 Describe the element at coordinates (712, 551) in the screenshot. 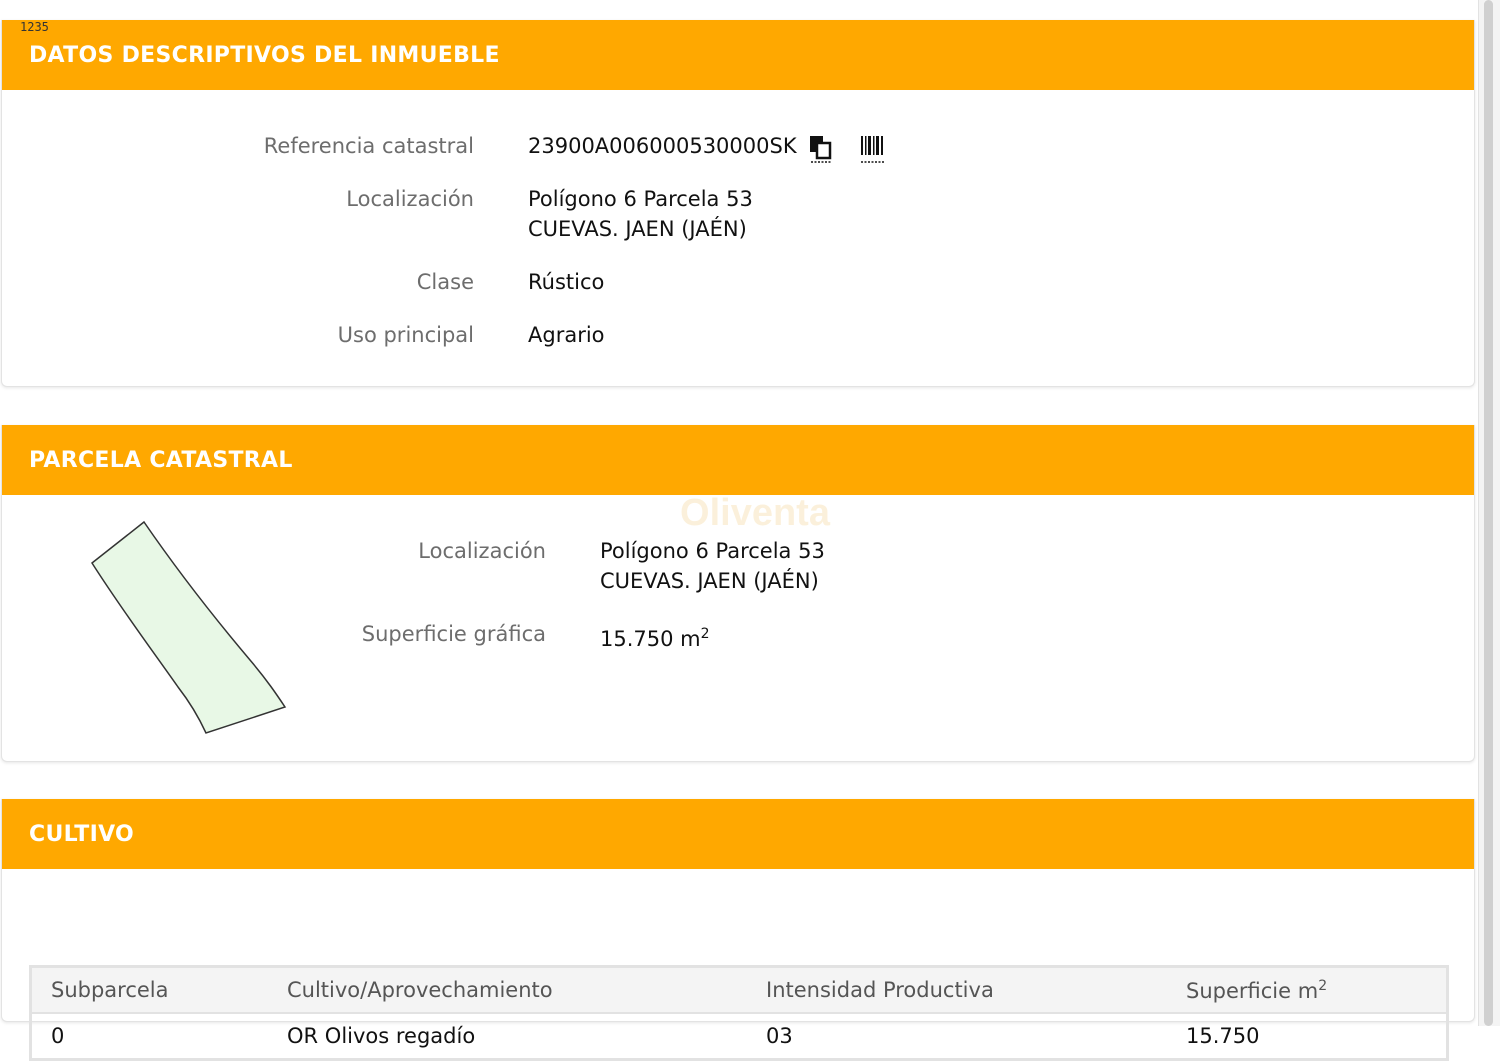

I see `parcela-localizacion-line1: Polígono 6 Parcela 53` at that location.